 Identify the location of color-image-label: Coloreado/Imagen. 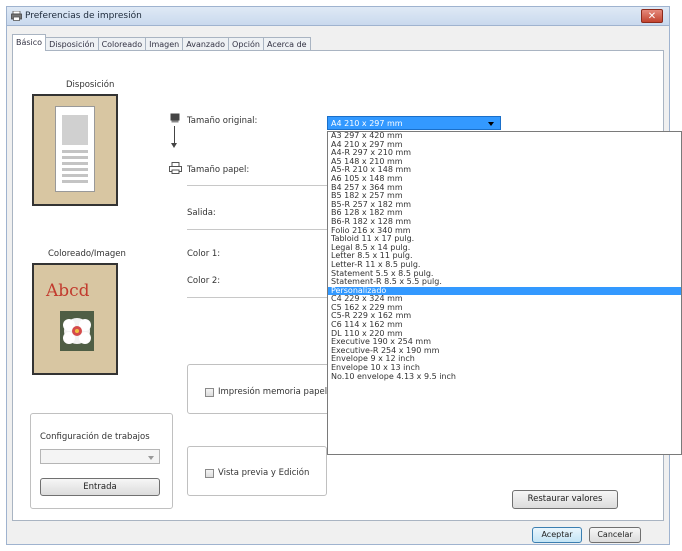
(87, 254).